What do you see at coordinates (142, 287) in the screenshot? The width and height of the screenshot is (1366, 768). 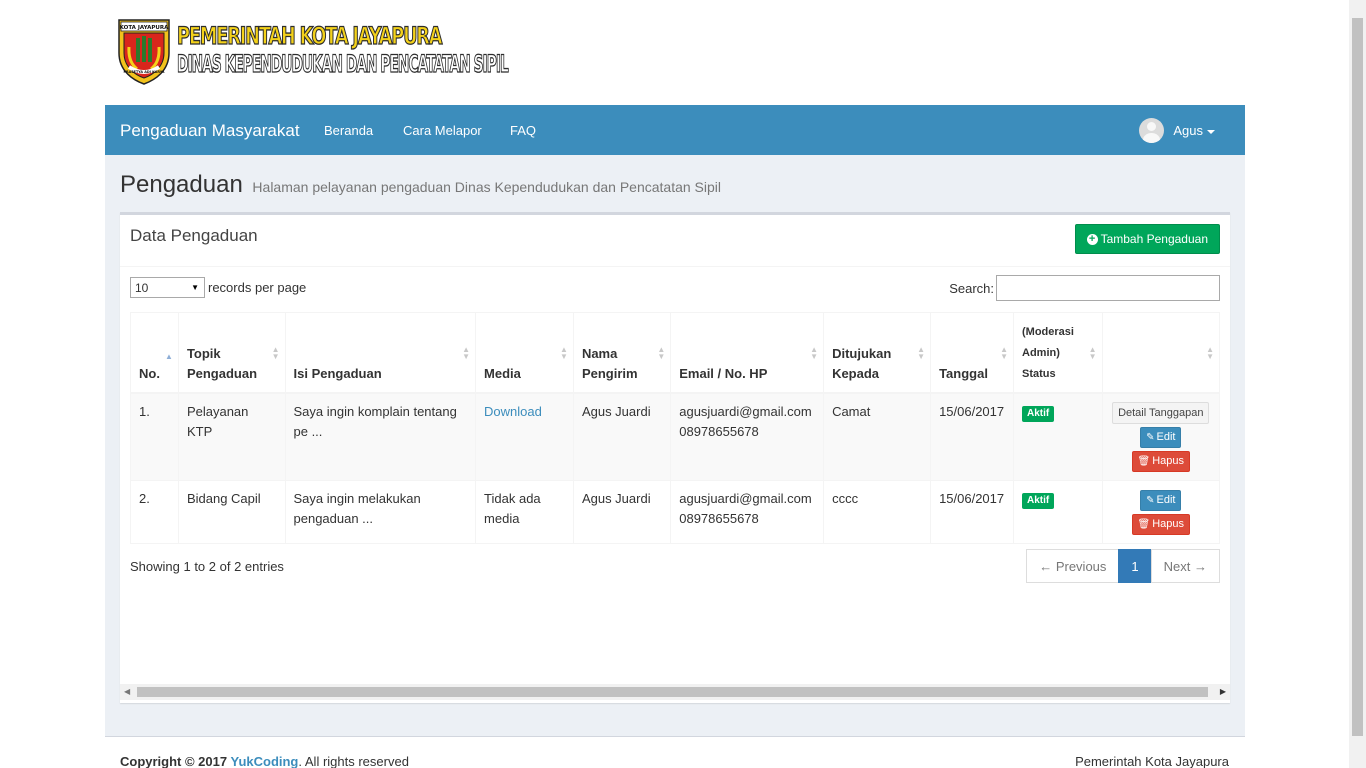 I see `records-per-page-value: 10` at bounding box center [142, 287].